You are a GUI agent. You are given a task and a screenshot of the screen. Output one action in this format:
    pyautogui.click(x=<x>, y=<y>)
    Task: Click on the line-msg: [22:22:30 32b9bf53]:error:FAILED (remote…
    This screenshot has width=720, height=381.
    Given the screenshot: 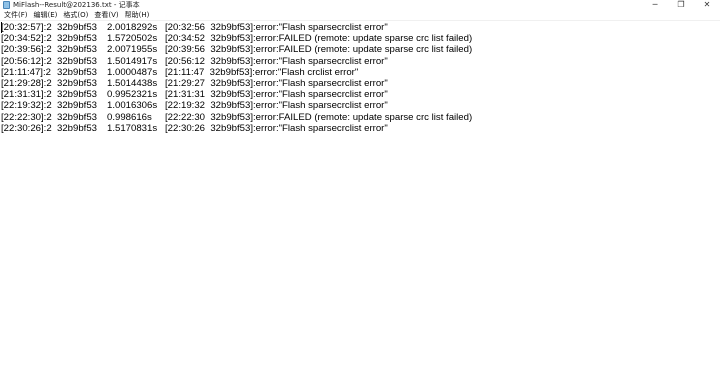 What is the action you would take?
    pyautogui.click(x=319, y=117)
    